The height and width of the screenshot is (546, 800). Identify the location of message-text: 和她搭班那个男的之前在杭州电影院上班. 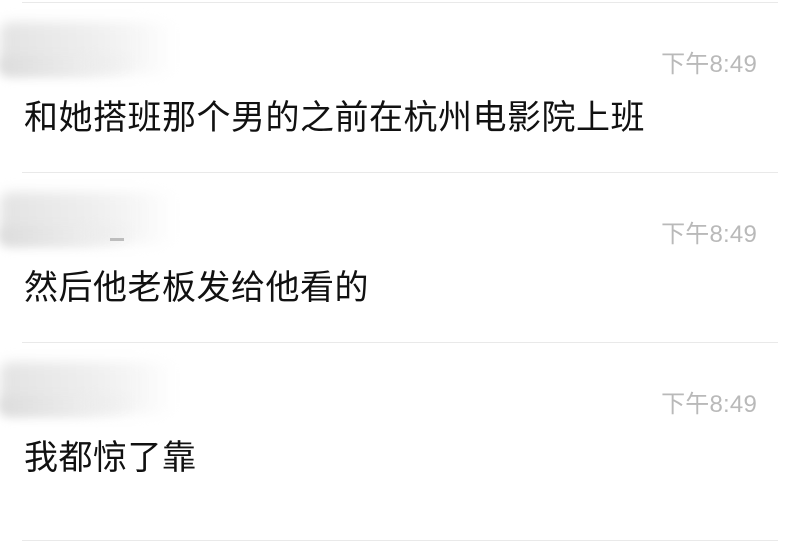
(334, 118).